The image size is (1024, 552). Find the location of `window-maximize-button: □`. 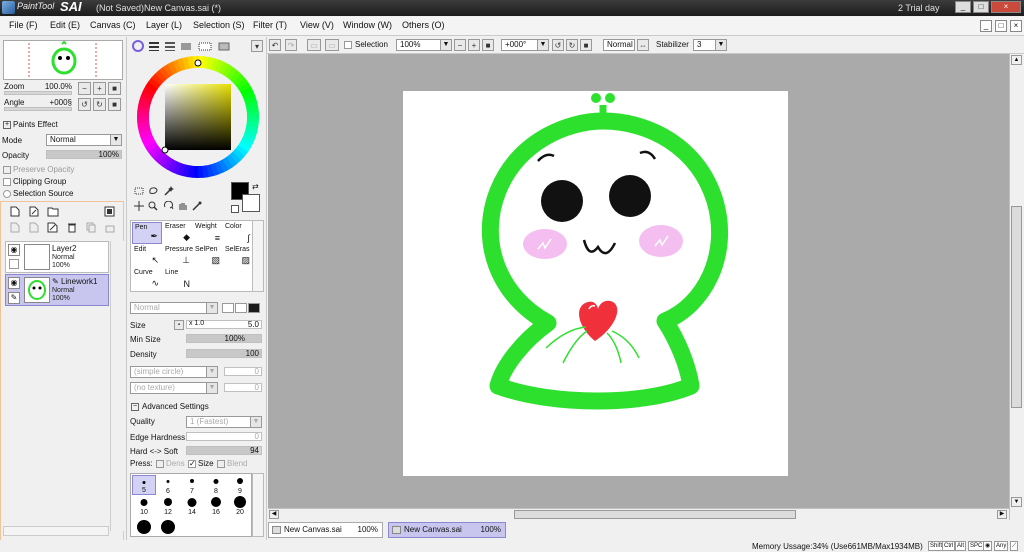

window-maximize-button: □ is located at coordinates (981, 7).